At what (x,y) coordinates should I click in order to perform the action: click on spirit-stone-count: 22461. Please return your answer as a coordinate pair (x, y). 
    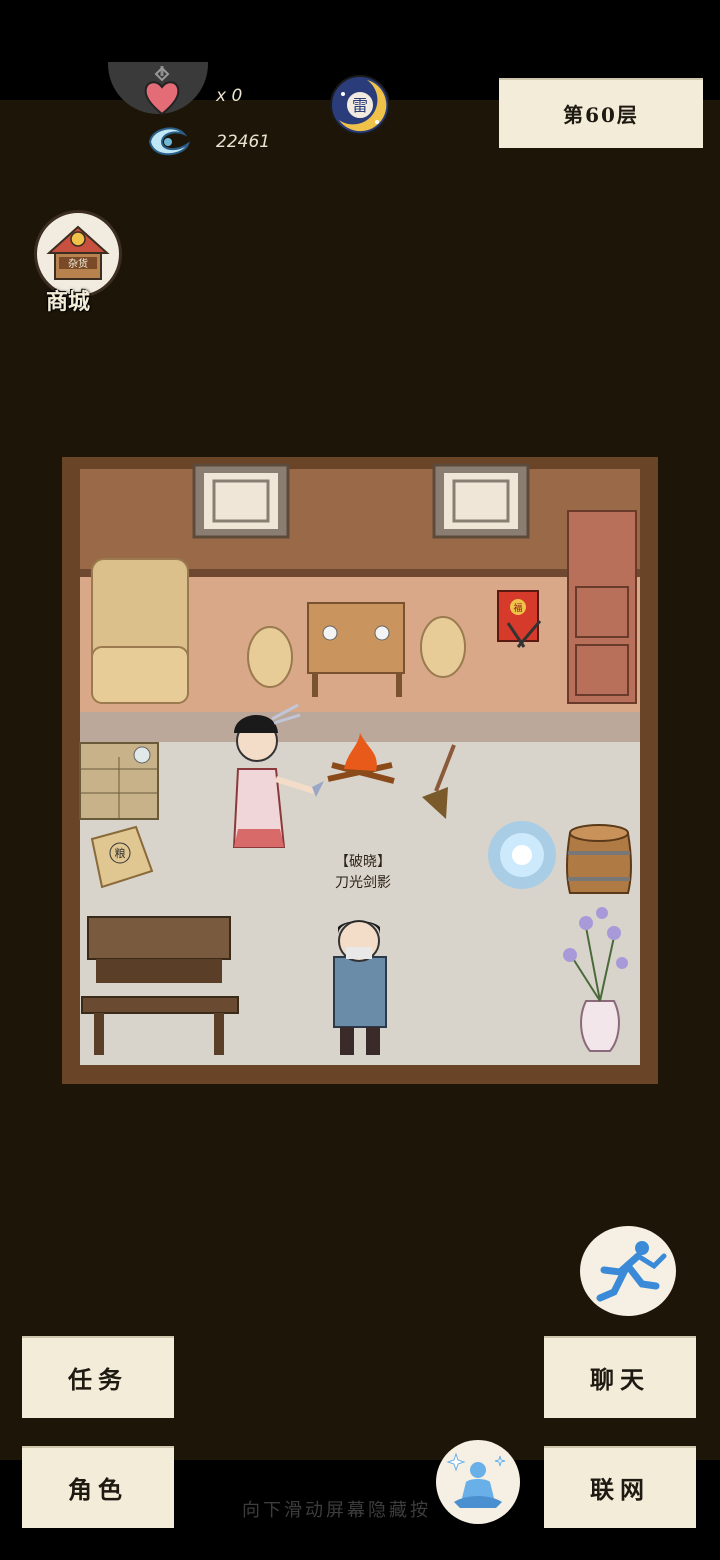
    Looking at the image, I should click on (243, 142).